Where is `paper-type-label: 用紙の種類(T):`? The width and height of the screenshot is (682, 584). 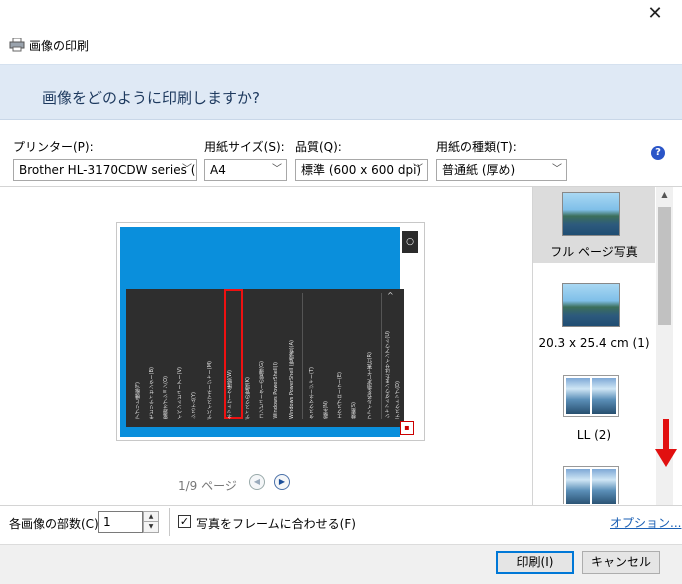 paper-type-label: 用紙の種類(T): is located at coordinates (476, 147).